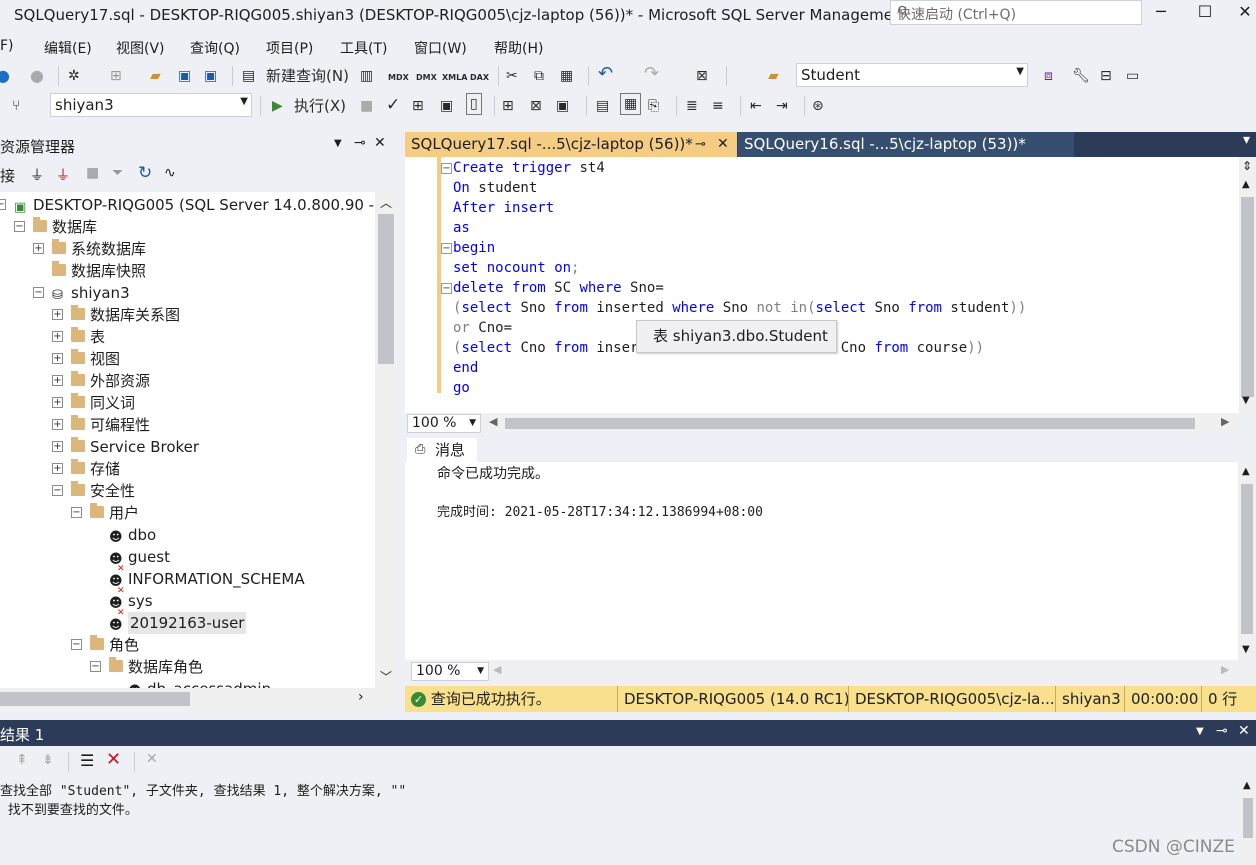 The image size is (1256, 865). I want to click on menu-file: F), so click(7, 46).